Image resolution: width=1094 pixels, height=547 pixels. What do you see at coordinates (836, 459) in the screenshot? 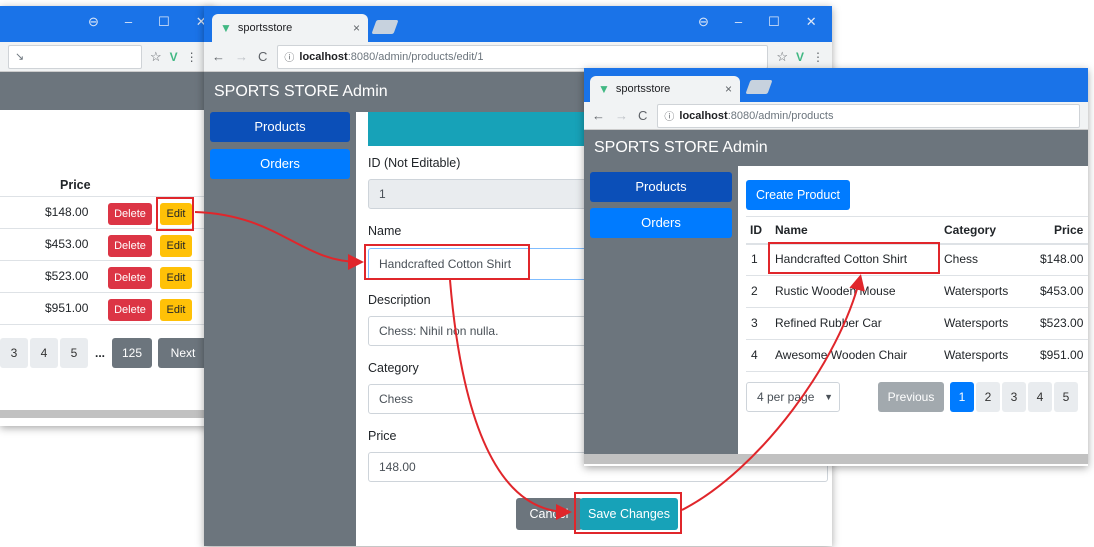
I see `horizontal-scrollbar` at bounding box center [836, 459].